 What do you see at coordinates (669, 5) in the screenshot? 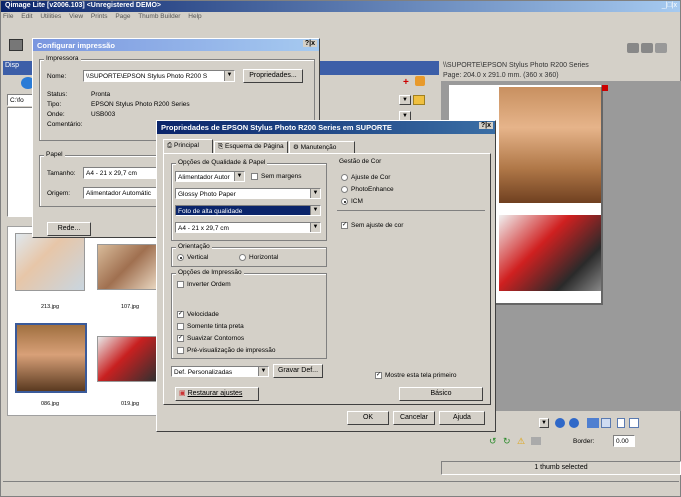
I see `window-controls: _|□|x` at bounding box center [669, 5].